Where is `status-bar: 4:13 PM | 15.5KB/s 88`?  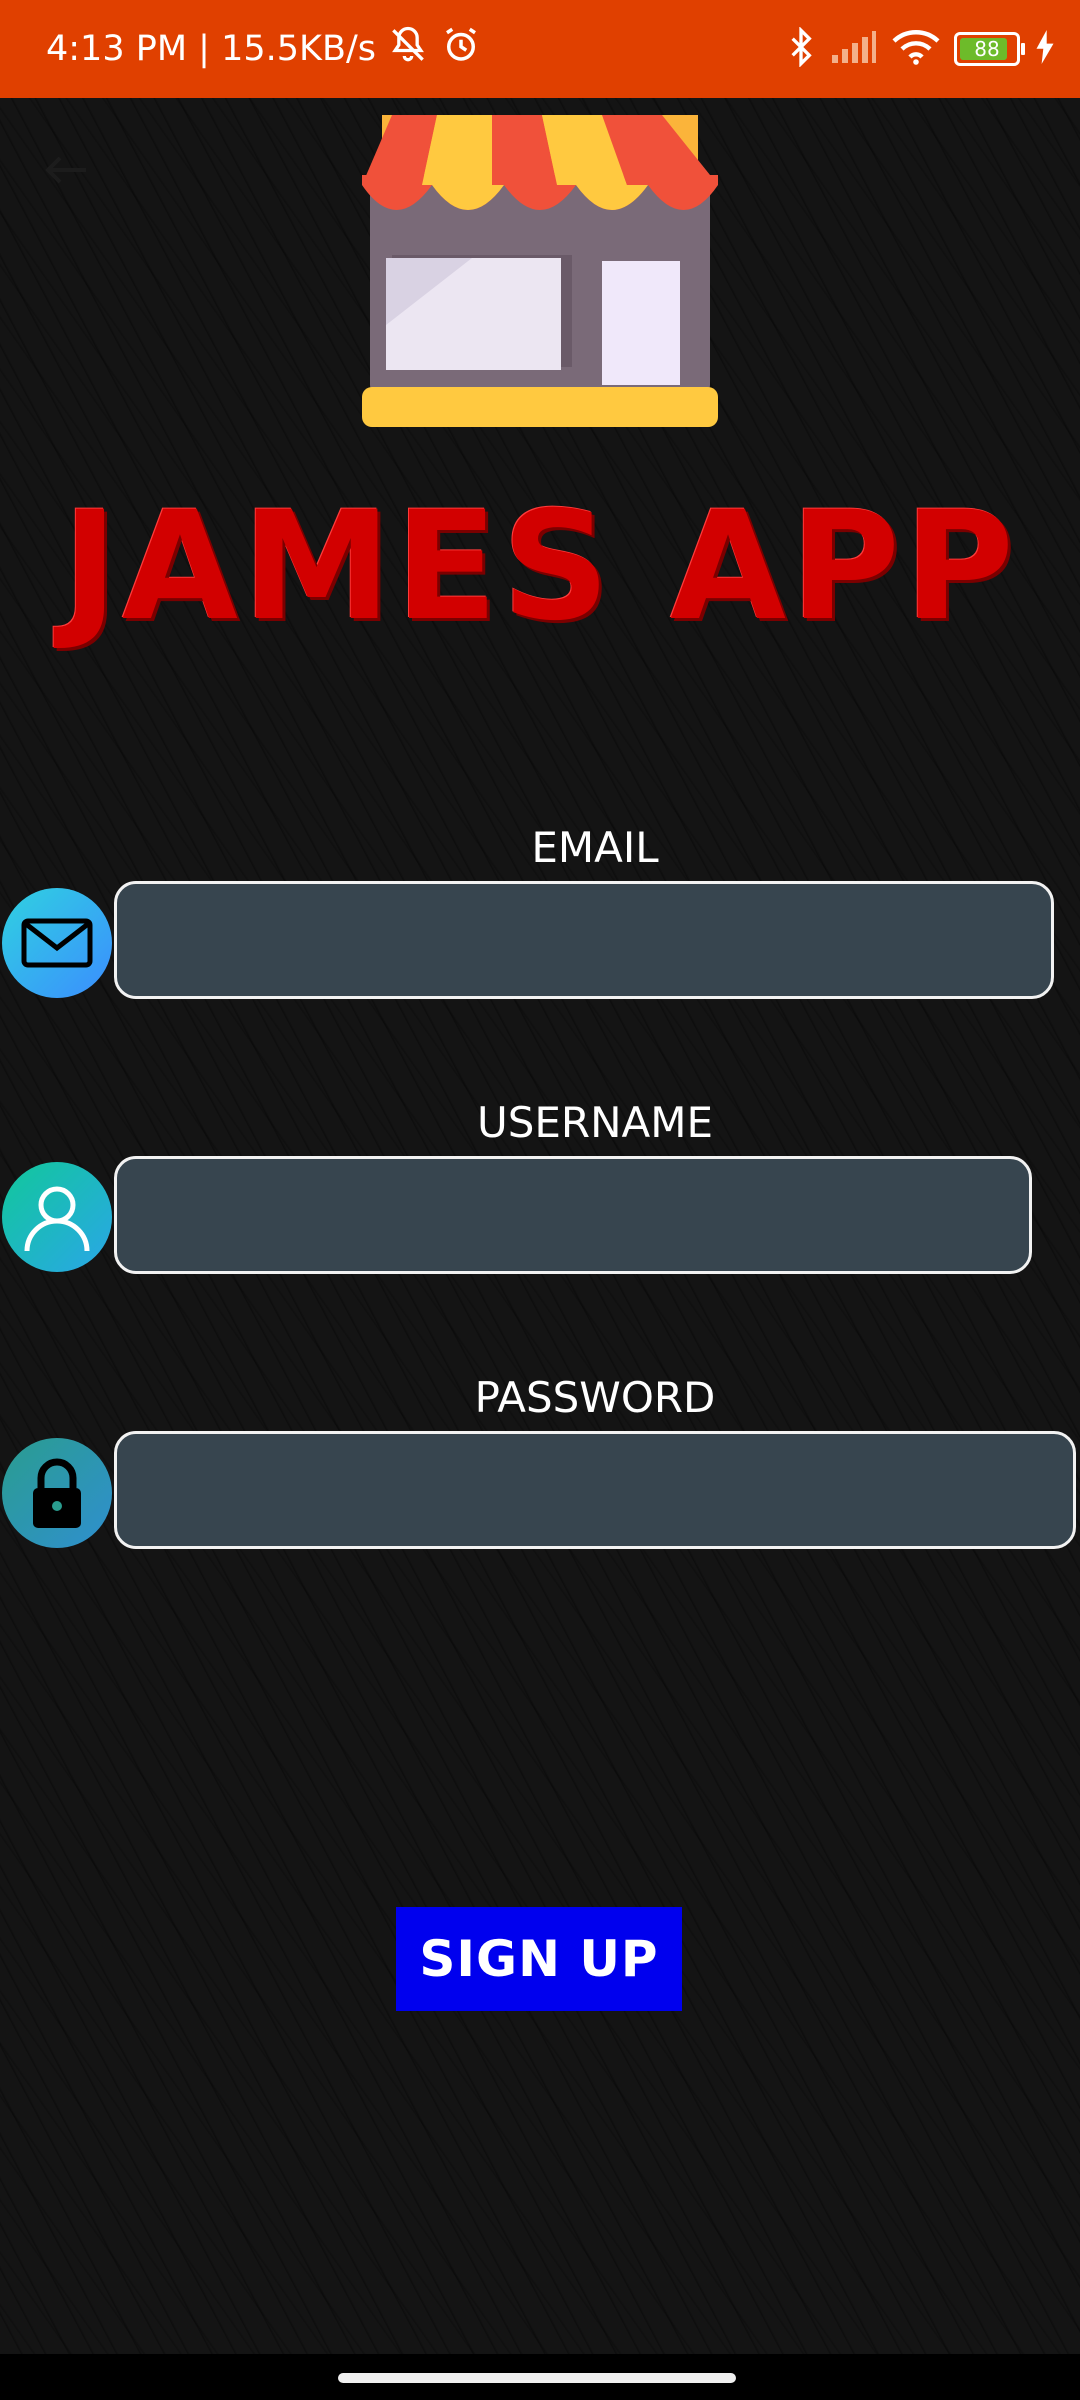
status-bar: 4:13 PM | 15.5KB/s 88 is located at coordinates (540, 49).